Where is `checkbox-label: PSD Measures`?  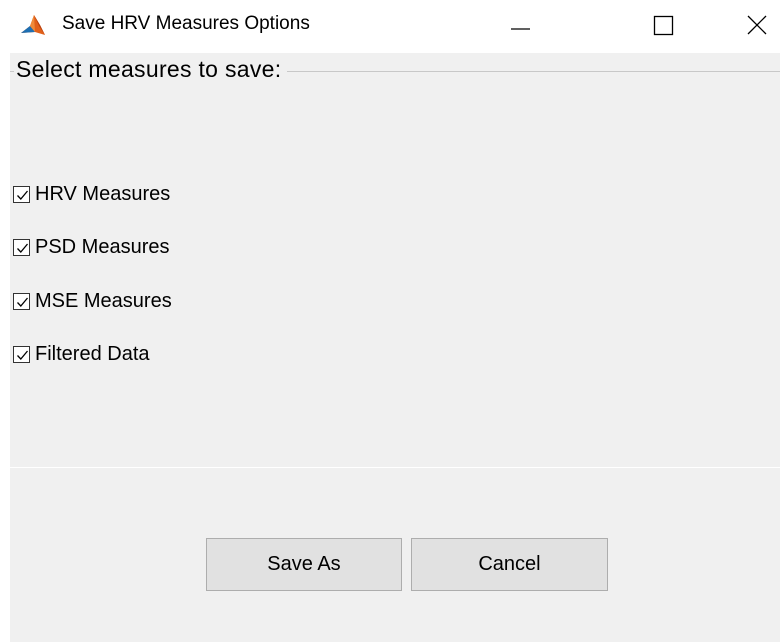
checkbox-label: PSD Measures is located at coordinates (102, 246).